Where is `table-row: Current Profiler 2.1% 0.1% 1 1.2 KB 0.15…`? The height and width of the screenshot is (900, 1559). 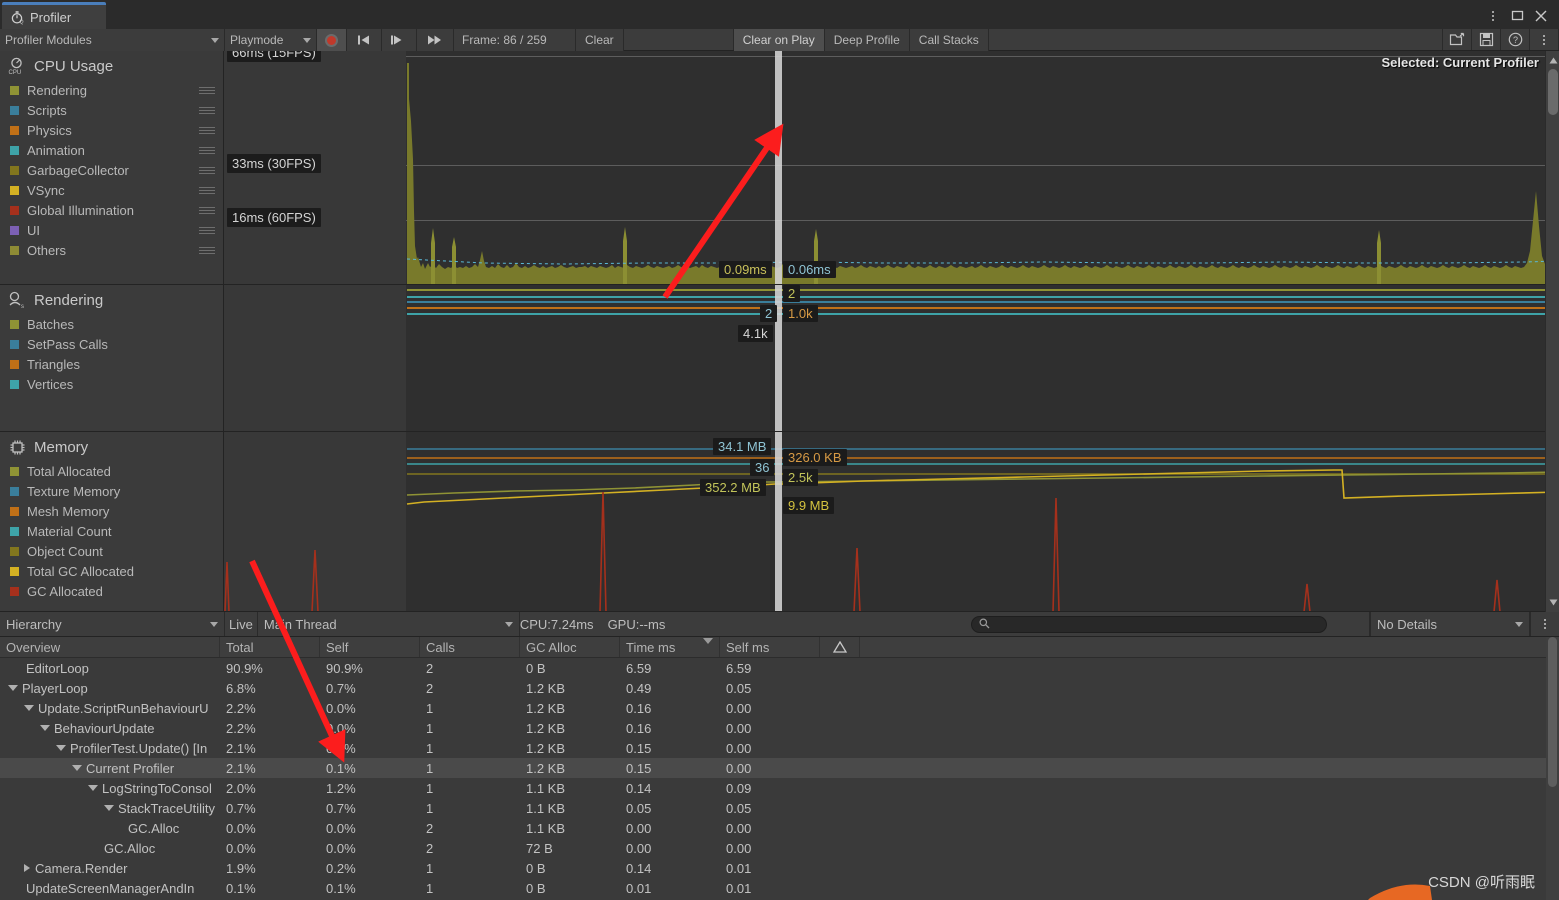 table-row: Current Profiler 2.1% 0.1% 1 1.2 KB 0.15… is located at coordinates (779, 768).